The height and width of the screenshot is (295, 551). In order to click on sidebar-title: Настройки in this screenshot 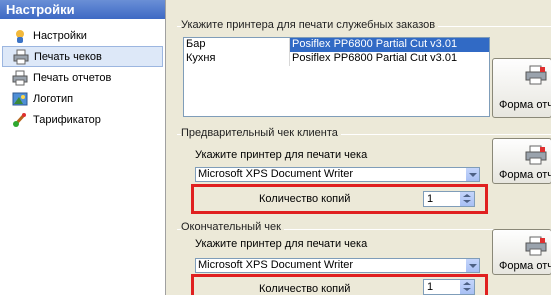, I will do `click(82, 9)`.